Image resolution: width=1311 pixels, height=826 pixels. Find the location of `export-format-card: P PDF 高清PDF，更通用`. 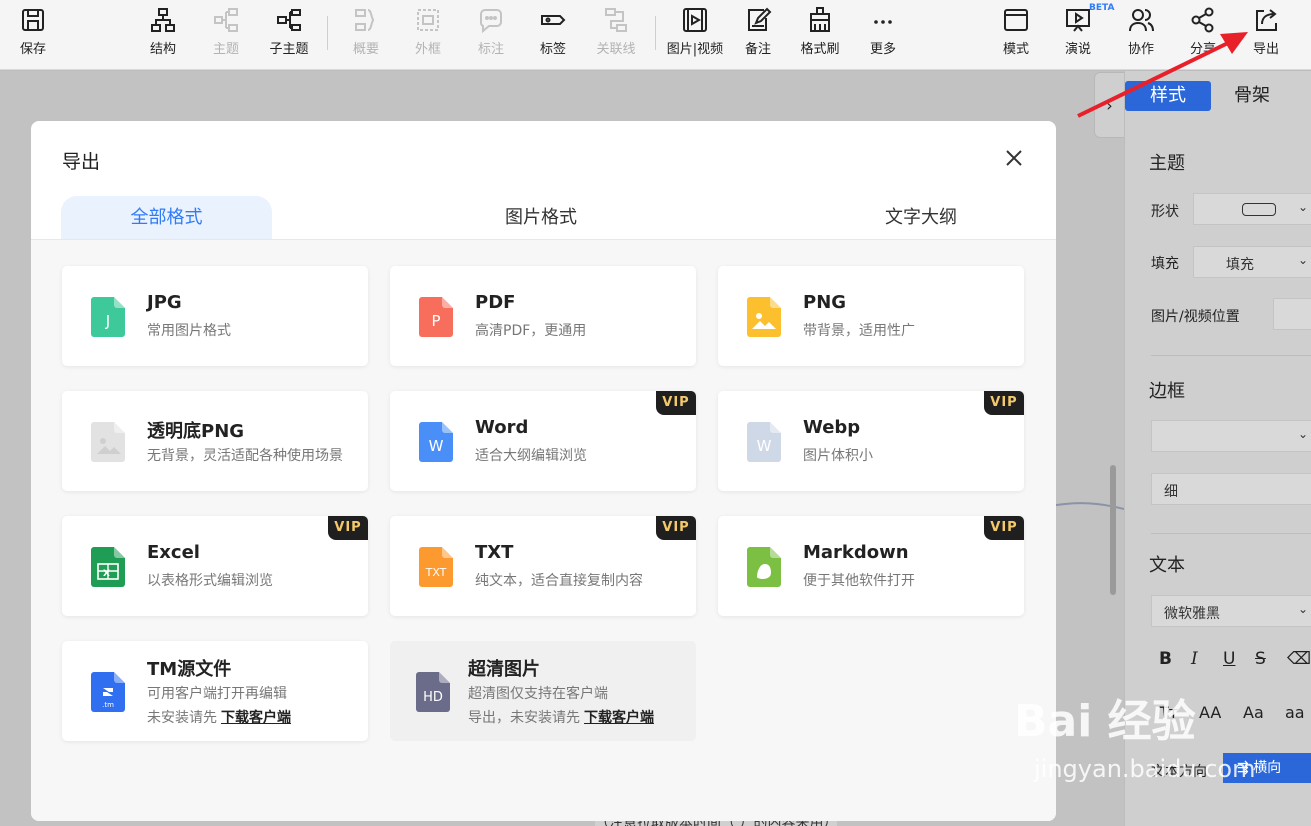

export-format-card: P PDF 高清PDF，更通用 is located at coordinates (543, 316).